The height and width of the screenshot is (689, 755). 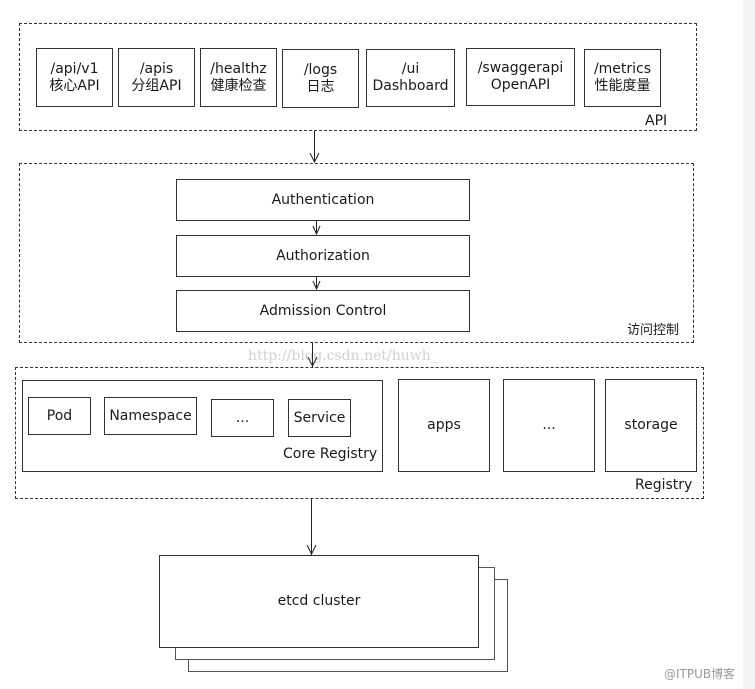 What do you see at coordinates (700, 674) in the screenshot?
I see `footer-credit: @ITPUB博客` at bounding box center [700, 674].